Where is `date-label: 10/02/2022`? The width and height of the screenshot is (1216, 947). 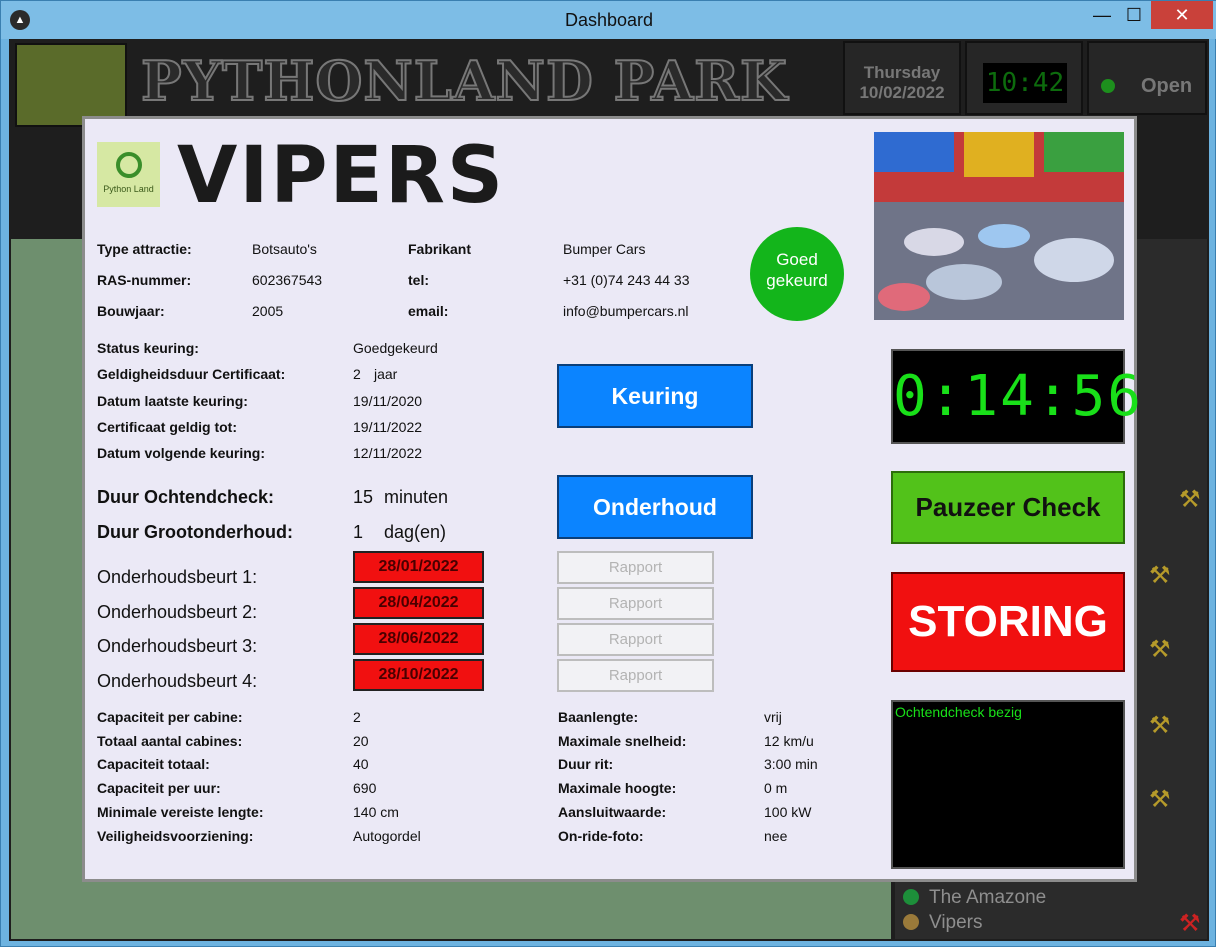 date-label: 10/02/2022 is located at coordinates (902, 92).